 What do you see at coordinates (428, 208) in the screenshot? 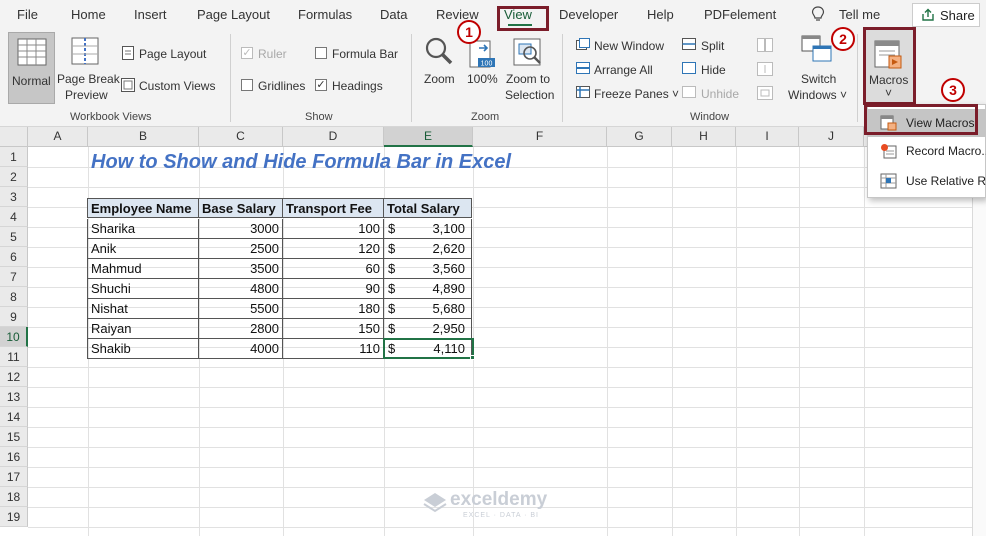
I see `header-total-salary: Total Salary` at bounding box center [428, 208].